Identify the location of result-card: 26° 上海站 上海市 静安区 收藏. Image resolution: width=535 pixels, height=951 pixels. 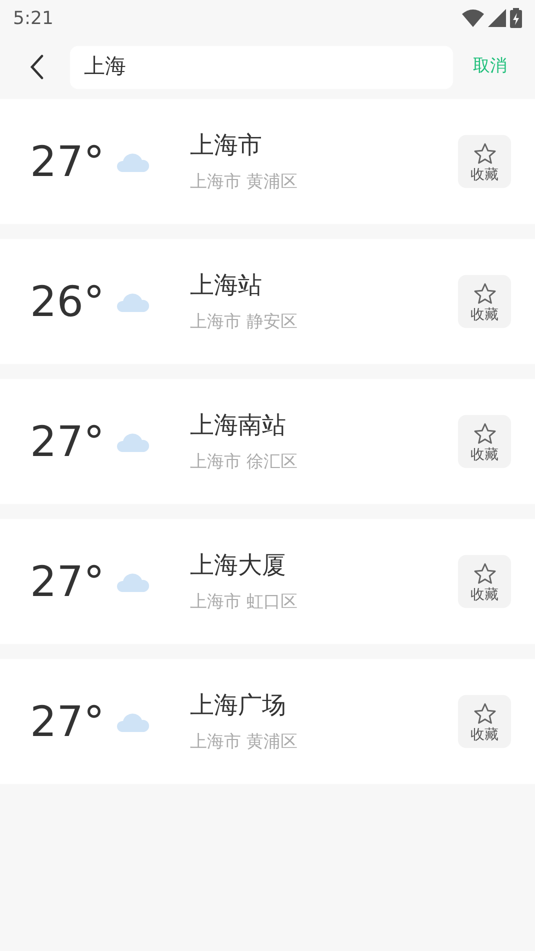
(267, 301).